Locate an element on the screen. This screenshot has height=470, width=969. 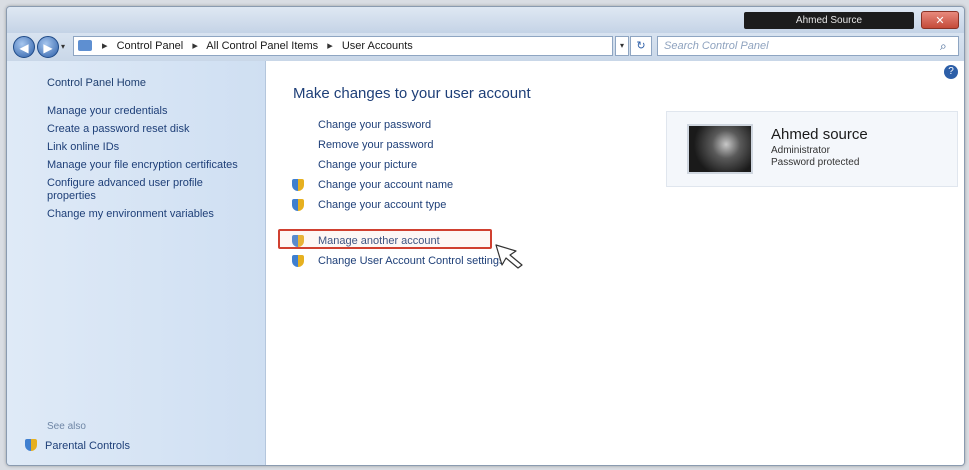
breadcrumb-control-panel: Control Panel is located at coordinates (150, 46).